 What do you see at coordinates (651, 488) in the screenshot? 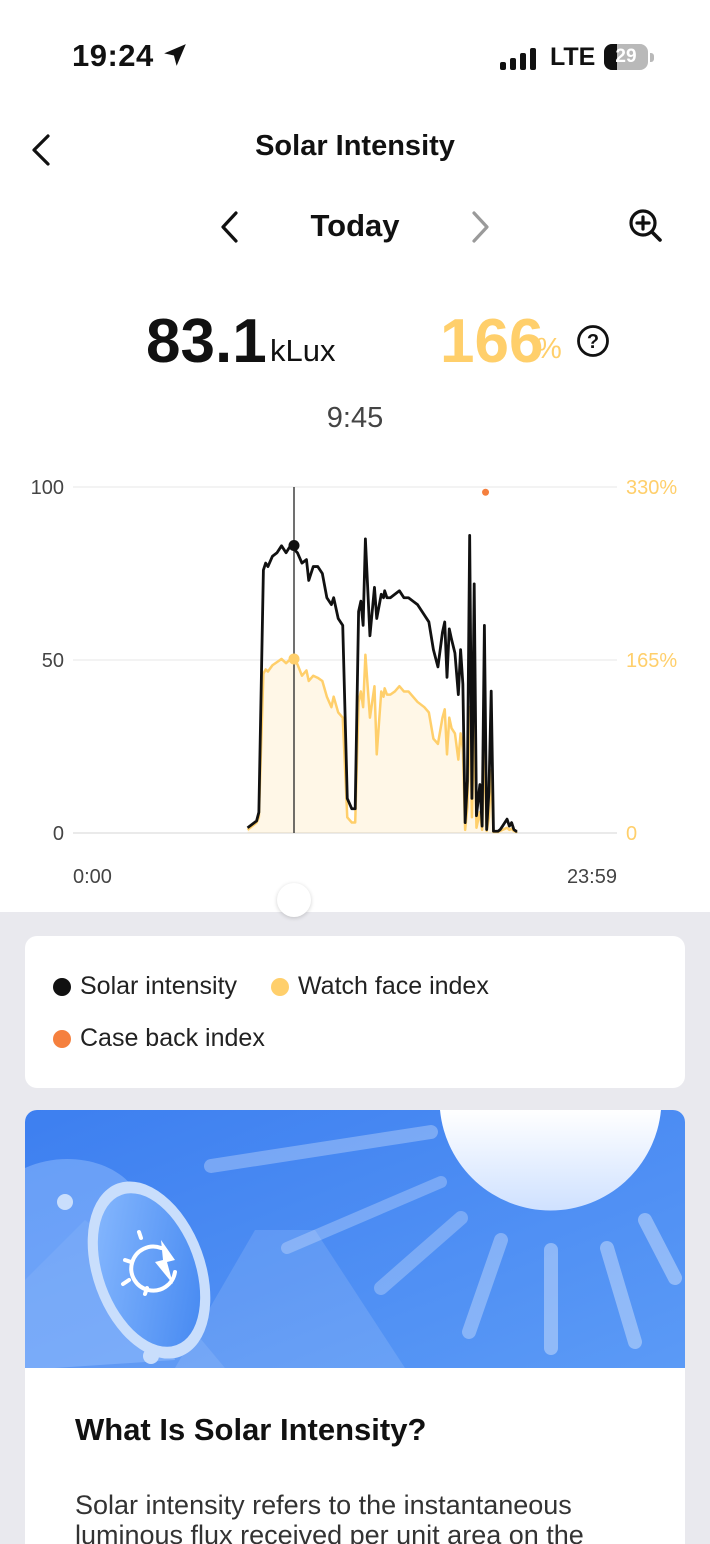
I see `y-right-tick-label: 330%` at bounding box center [651, 488].